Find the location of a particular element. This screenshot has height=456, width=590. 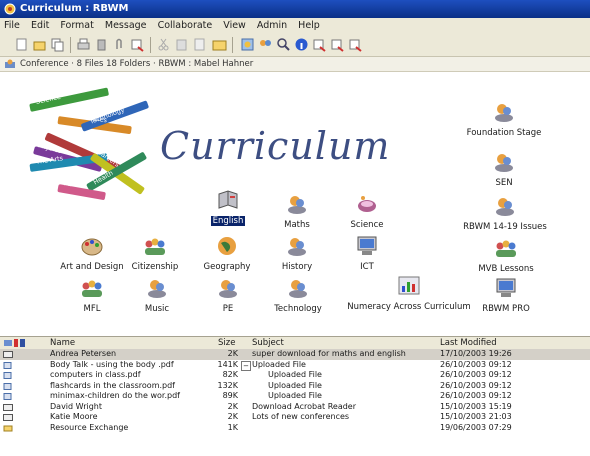

folder-citizenship: Citizenship is located at coordinates (155, 253).